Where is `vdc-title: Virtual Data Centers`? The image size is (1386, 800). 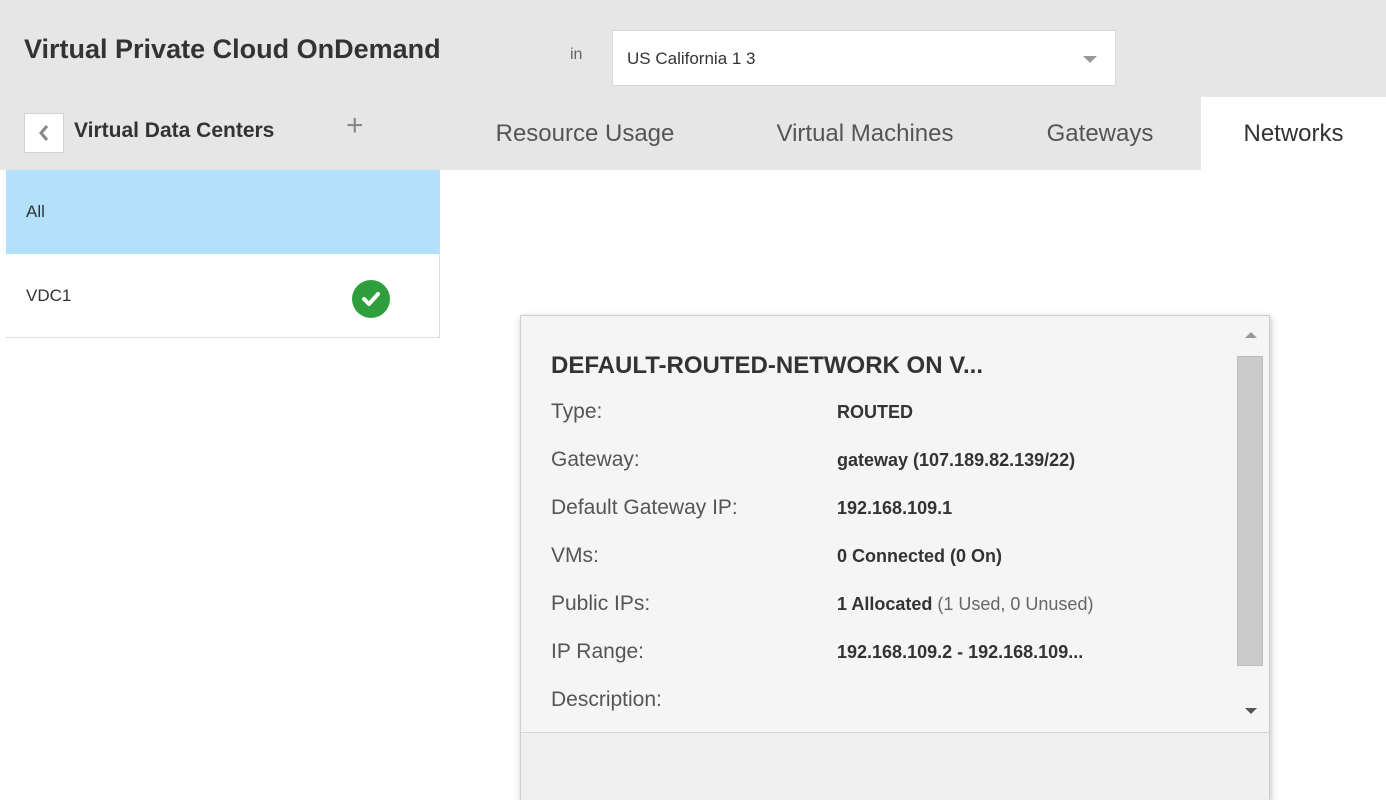 vdc-title: Virtual Data Centers is located at coordinates (174, 130).